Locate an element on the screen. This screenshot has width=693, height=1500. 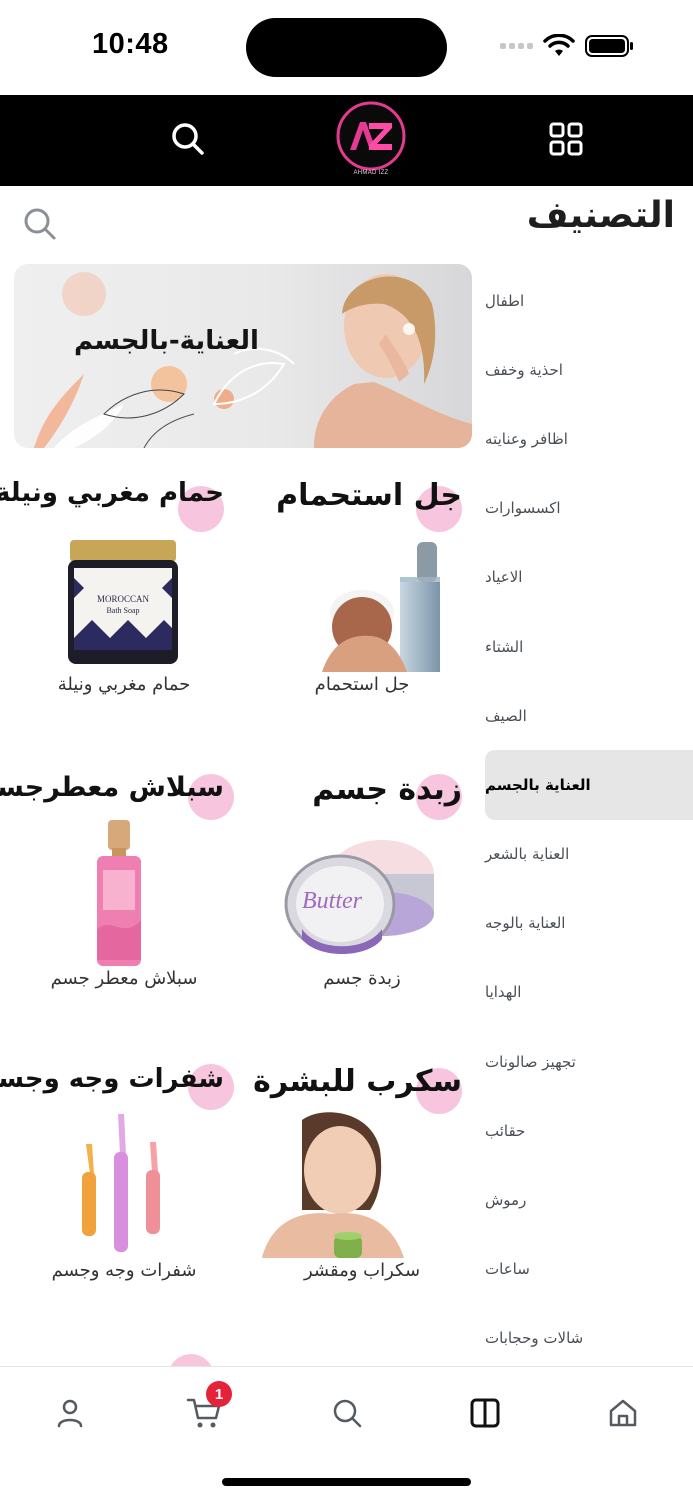
category-banner: العناية-بالجسم is located at coordinates (243, 356).